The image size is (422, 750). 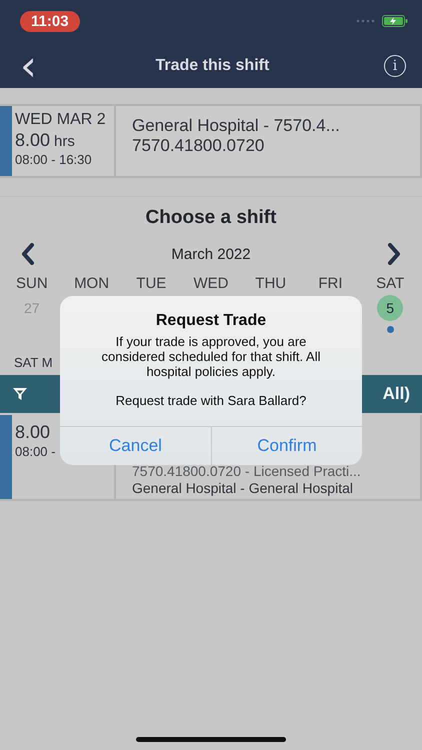 I want to click on section-title: Choose a shift, so click(x=211, y=218).